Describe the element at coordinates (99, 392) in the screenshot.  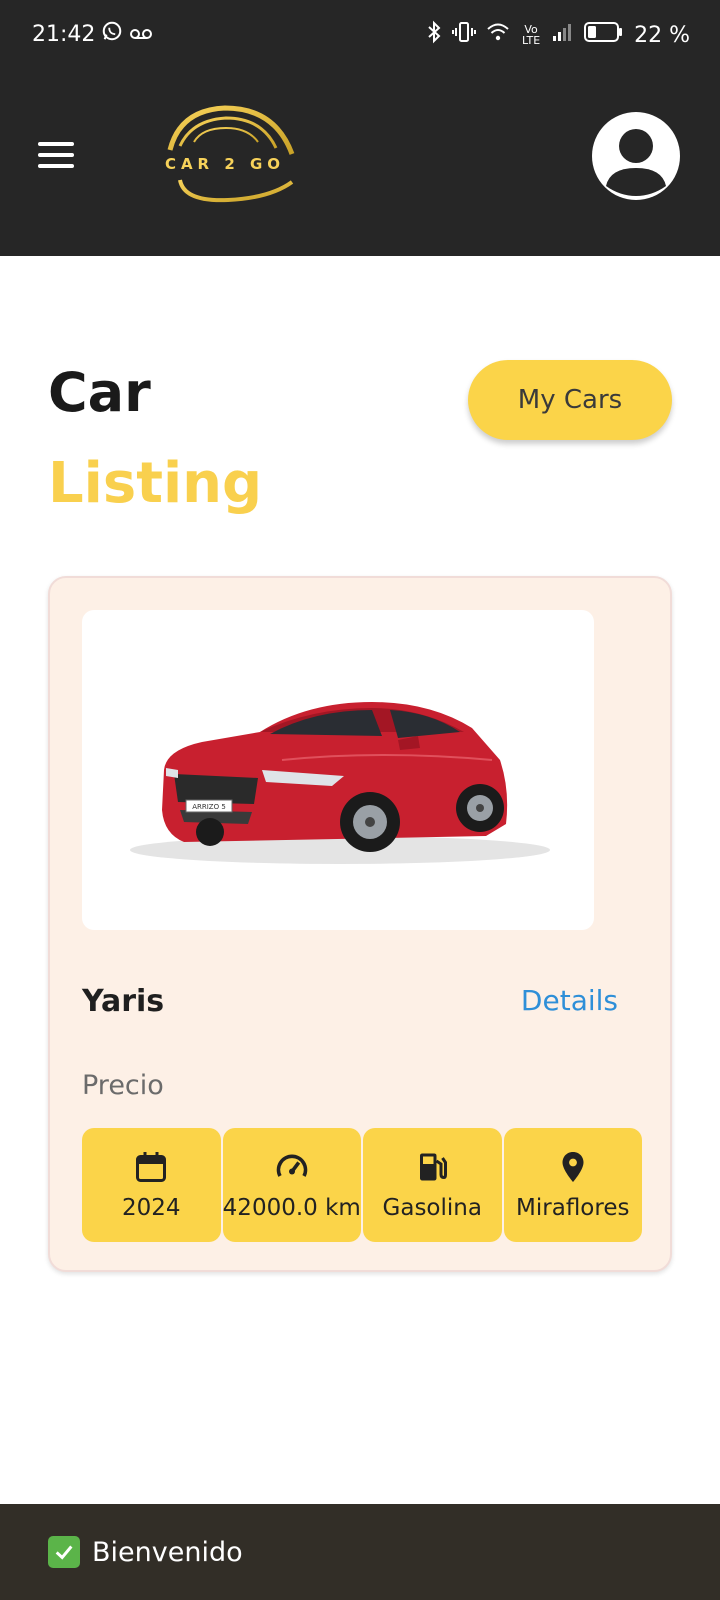
I see `page-title-line1: Car` at that location.